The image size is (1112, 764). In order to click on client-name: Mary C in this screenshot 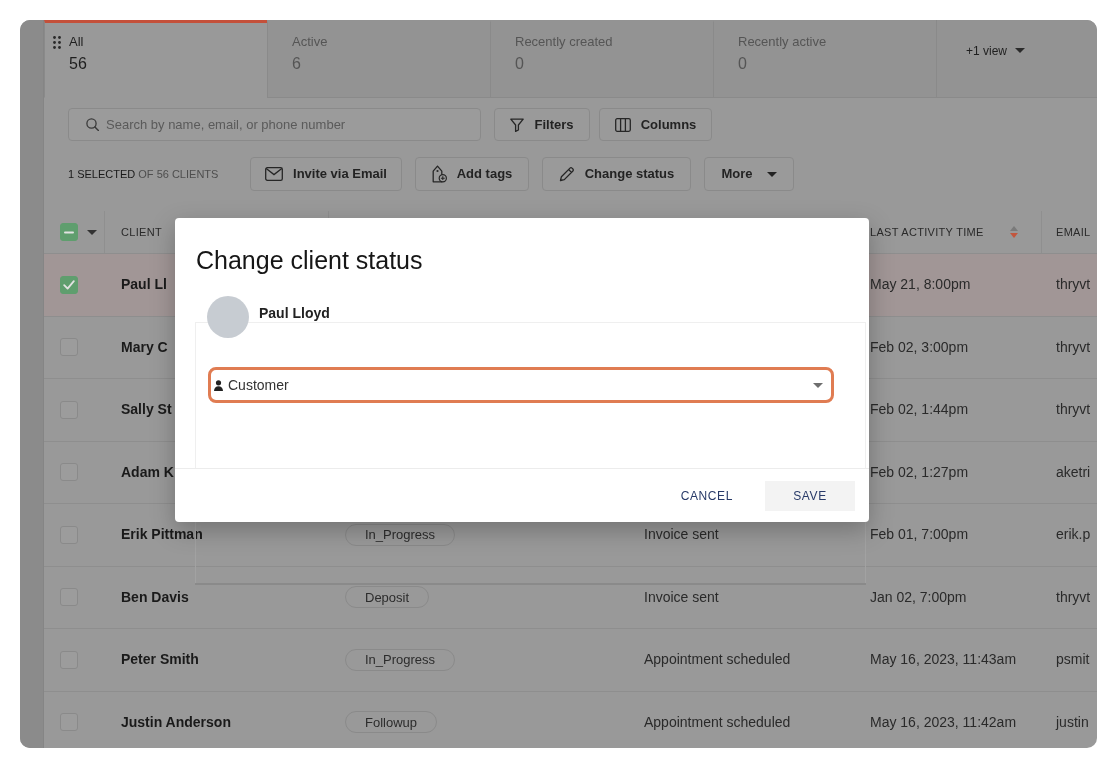, I will do `click(144, 347)`.